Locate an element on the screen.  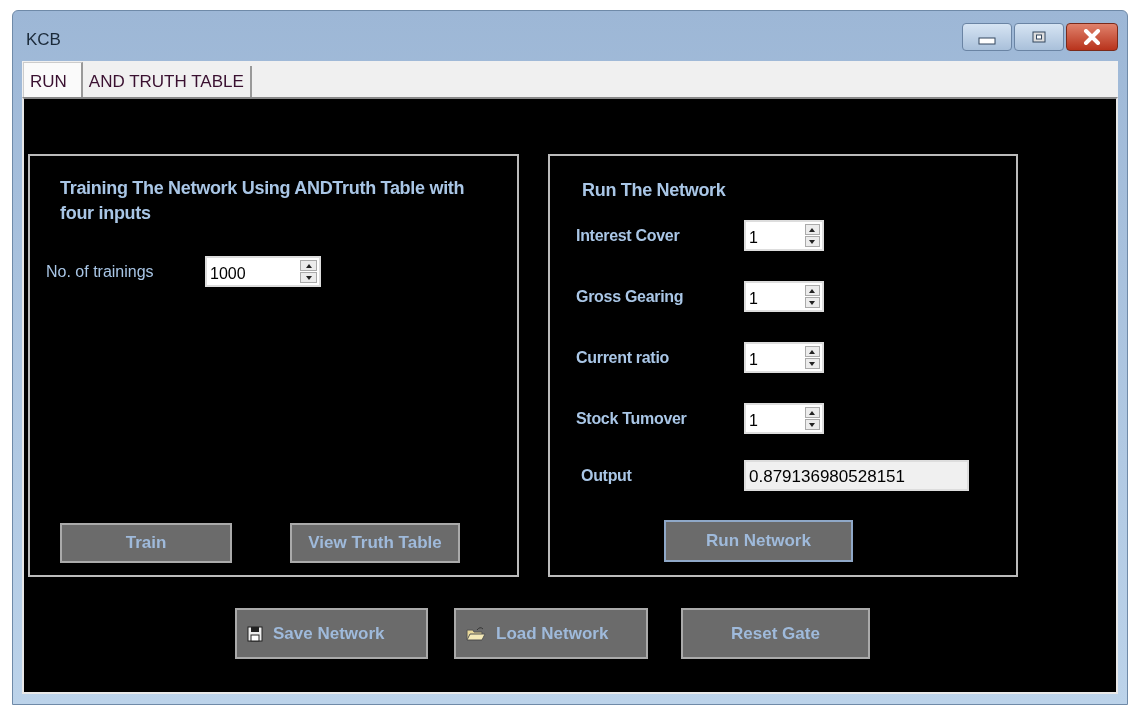
tab: RUN is located at coordinates (53, 79).